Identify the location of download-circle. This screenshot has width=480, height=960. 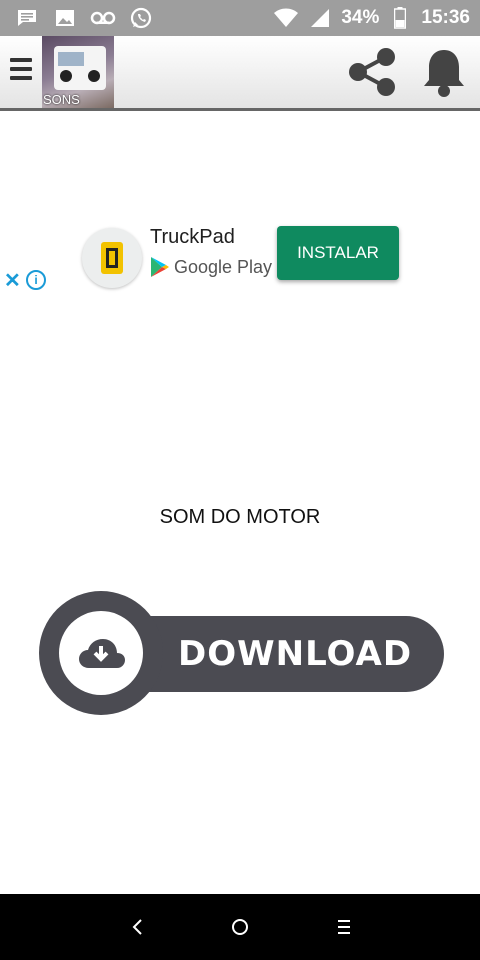
(101, 653).